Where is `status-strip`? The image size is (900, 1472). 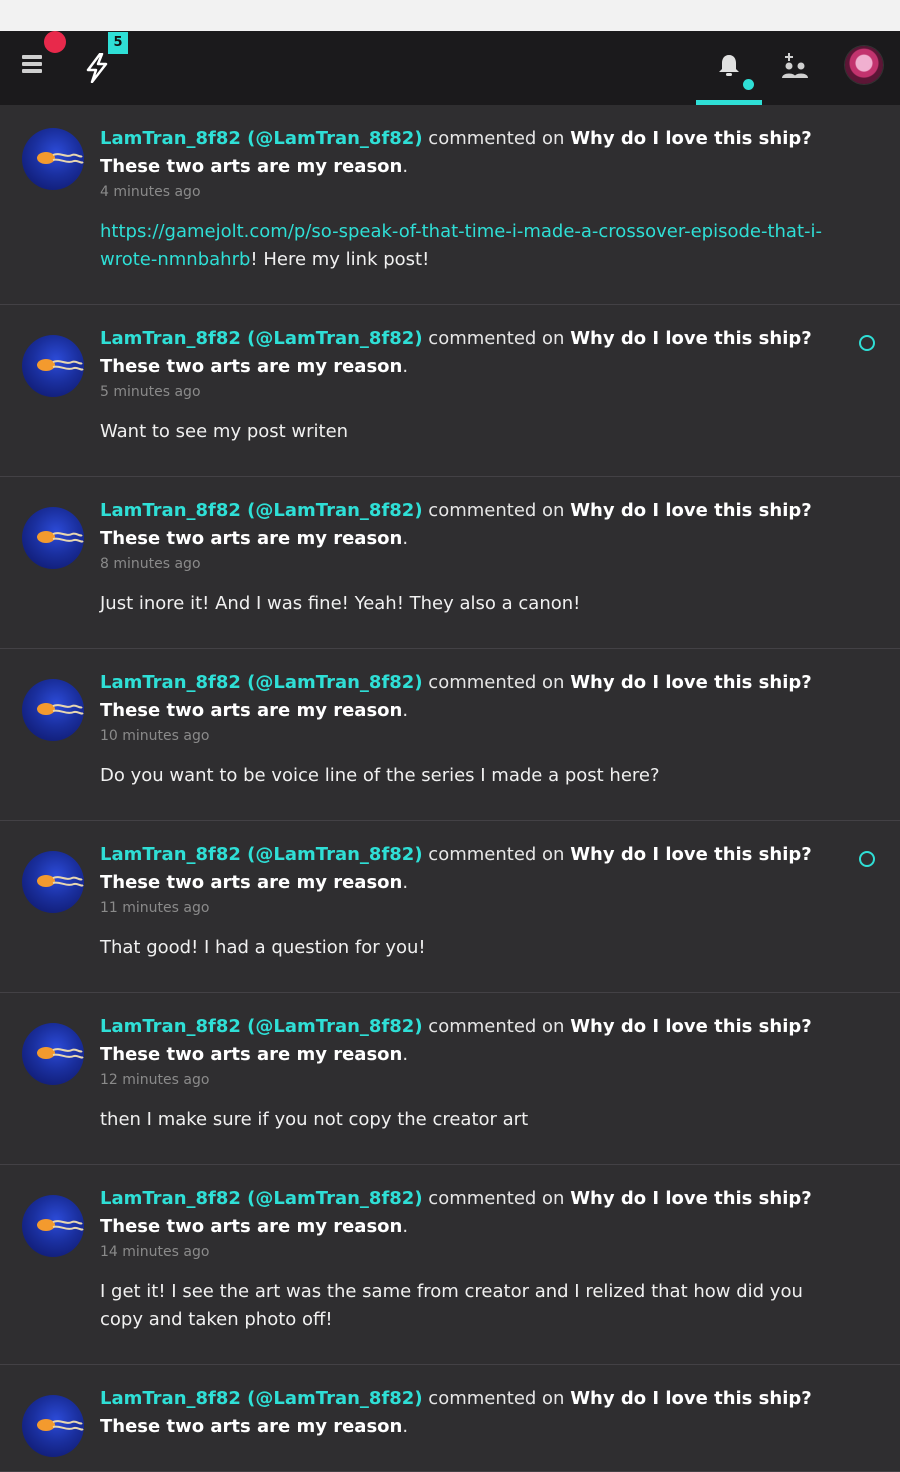 status-strip is located at coordinates (450, 15).